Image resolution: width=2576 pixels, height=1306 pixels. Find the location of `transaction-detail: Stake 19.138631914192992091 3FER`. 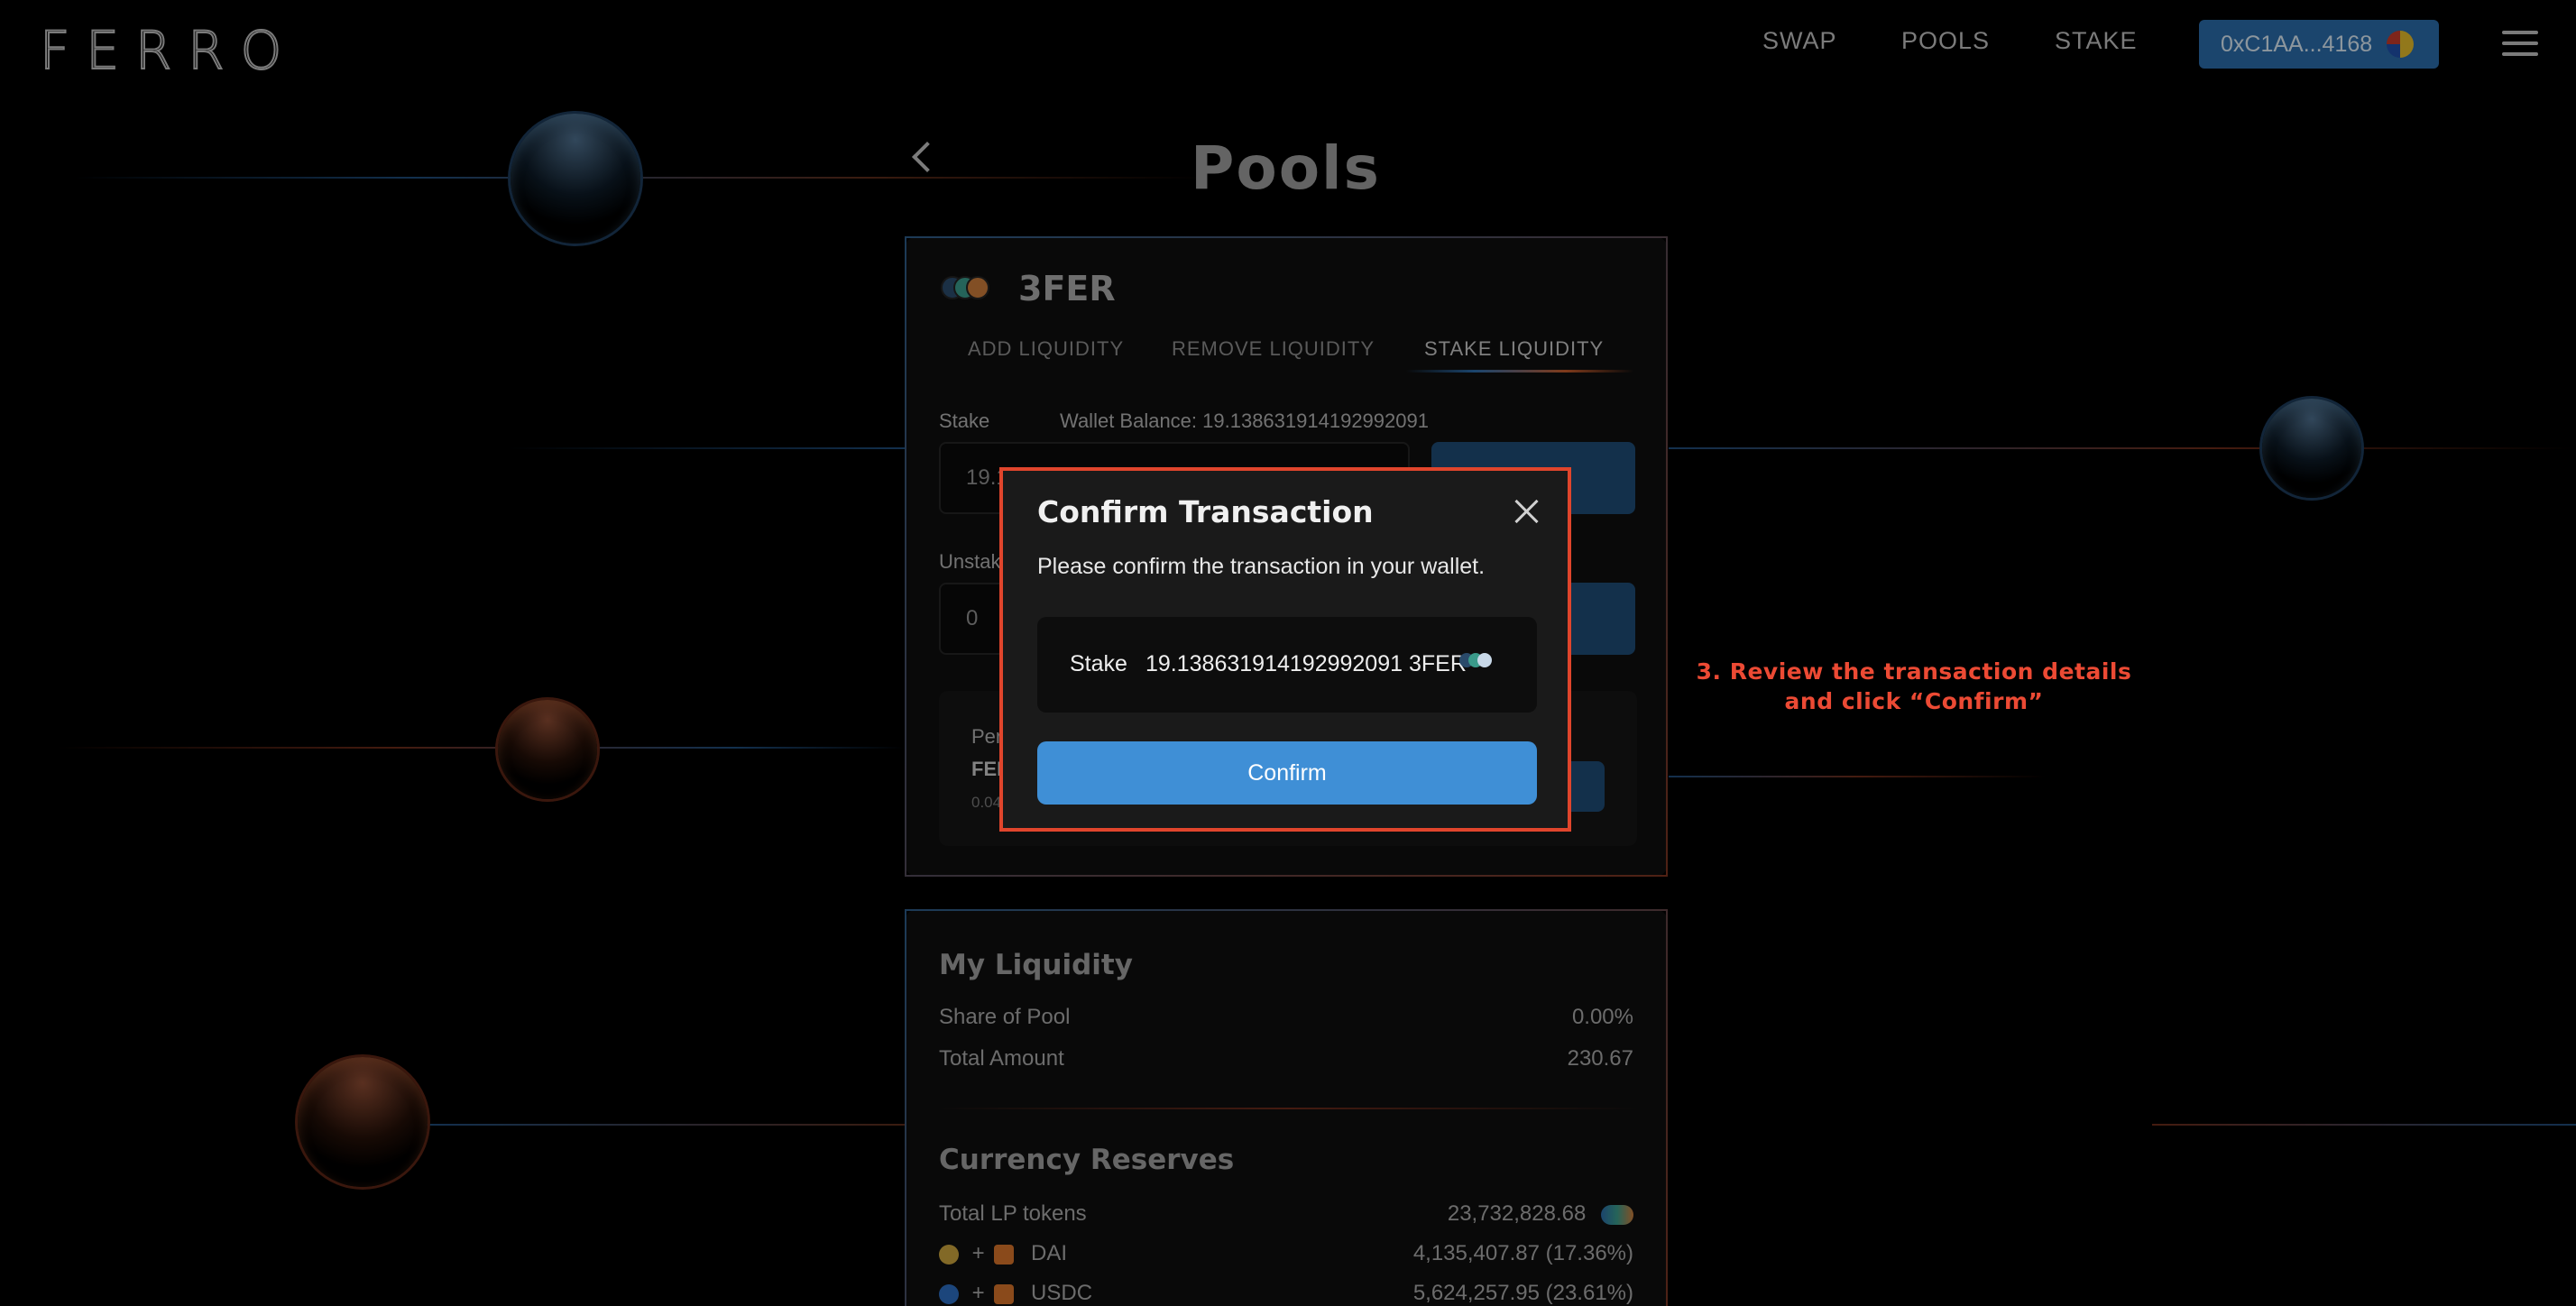

transaction-detail: Stake 19.138631914192992091 3FER is located at coordinates (1287, 665).